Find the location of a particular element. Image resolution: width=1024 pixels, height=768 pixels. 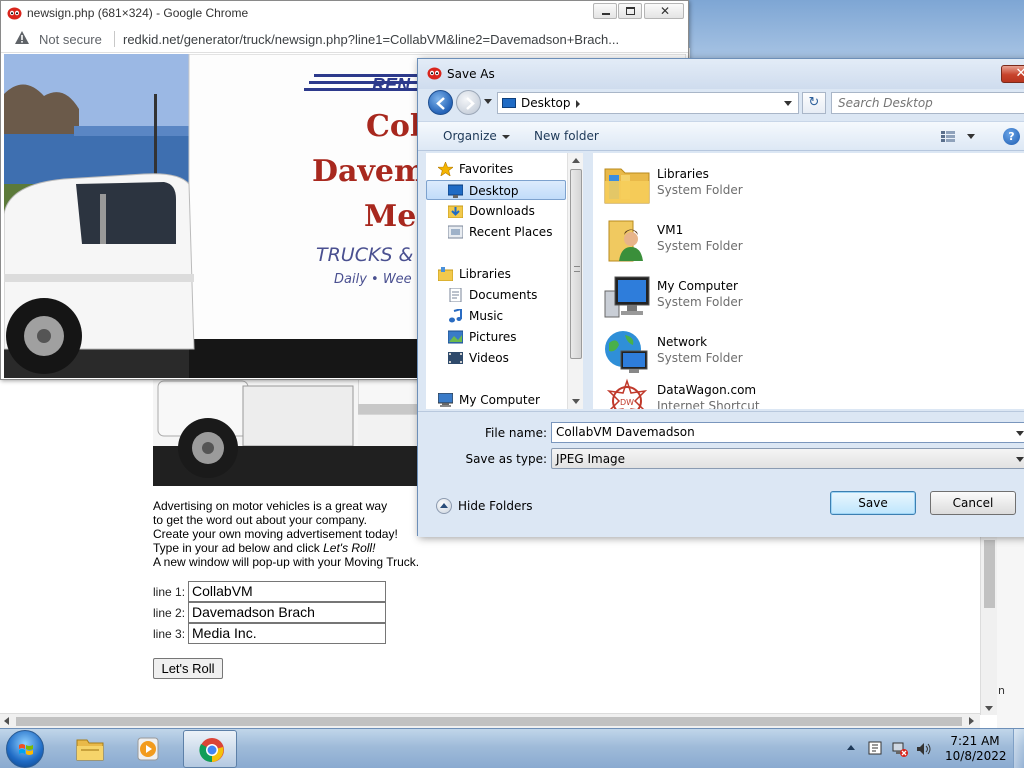

save-as-type-dropdown-icon is located at coordinates (1020, 459).